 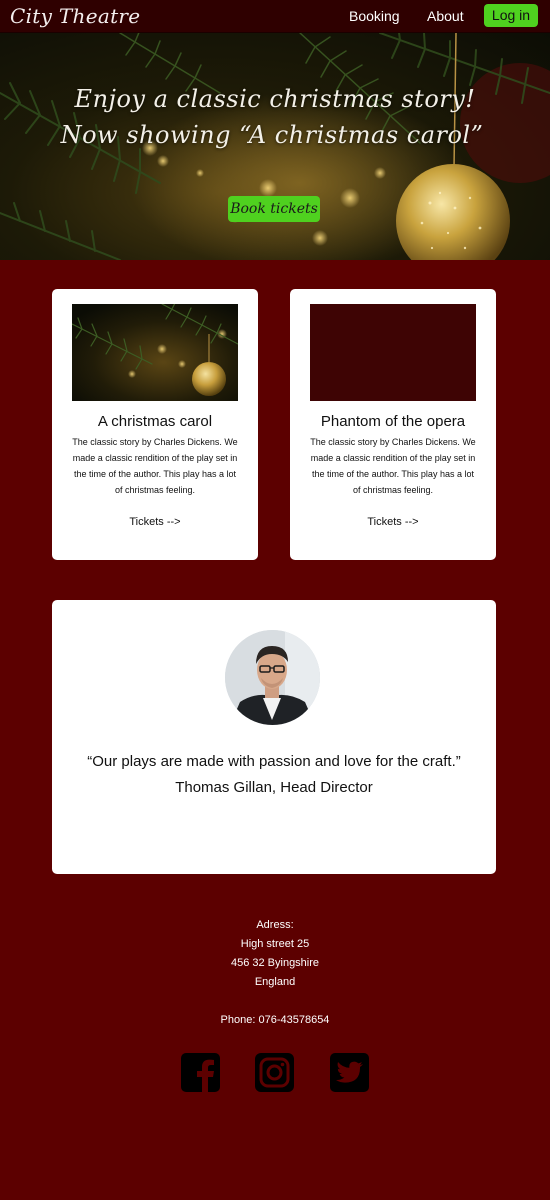 What do you see at coordinates (272, 135) in the screenshot?
I see `hero-subheadline: Now showing “A christmas carol”` at bounding box center [272, 135].